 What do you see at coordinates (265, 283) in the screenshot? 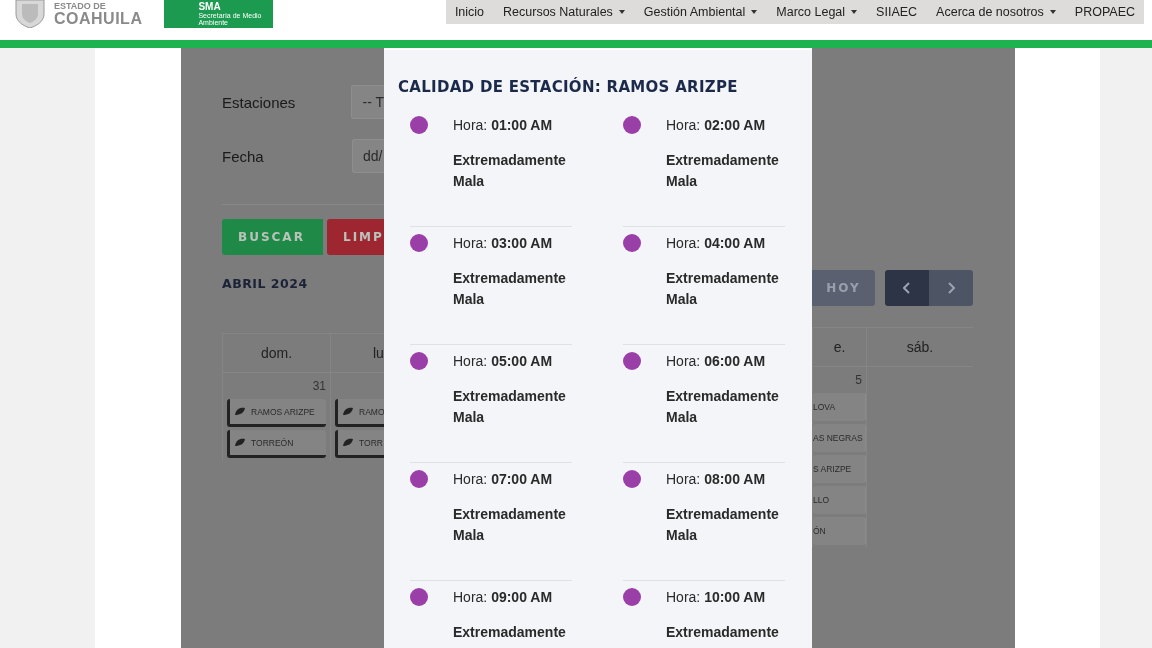
I see `month-title: ABRIL 2024` at bounding box center [265, 283].